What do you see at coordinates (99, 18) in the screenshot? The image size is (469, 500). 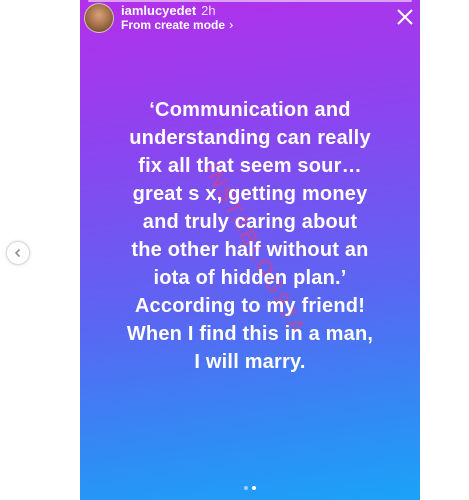 I see `avatar` at bounding box center [99, 18].